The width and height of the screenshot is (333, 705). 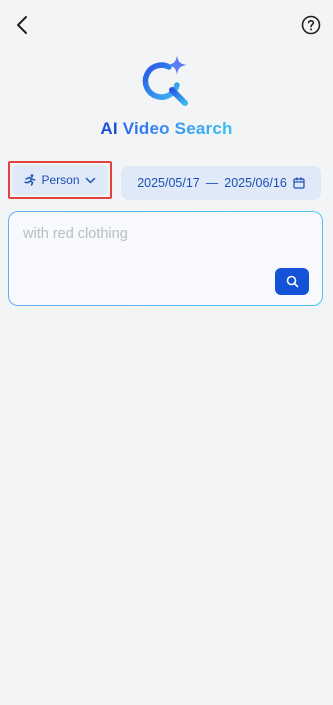 What do you see at coordinates (165, 81) in the screenshot?
I see `sparkle-search-icon` at bounding box center [165, 81].